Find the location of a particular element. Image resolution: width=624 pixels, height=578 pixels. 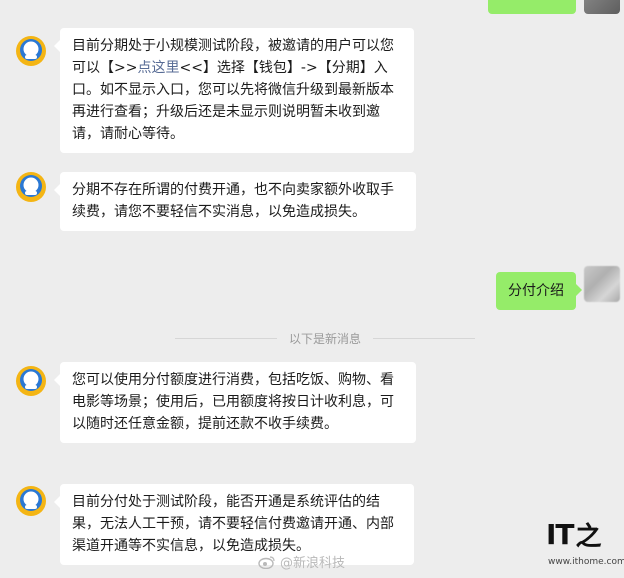

weibo-watermark: @新浪科技 is located at coordinates (301, 561).